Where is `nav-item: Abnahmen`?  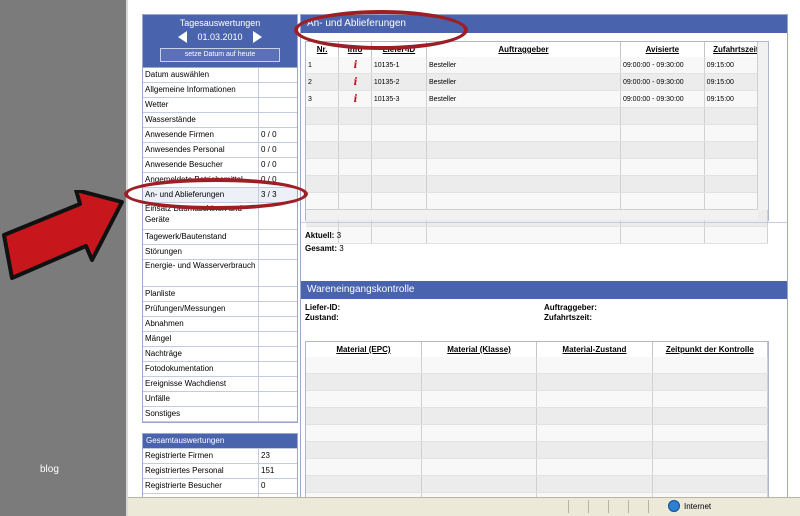 nav-item: Abnahmen is located at coordinates (220, 324).